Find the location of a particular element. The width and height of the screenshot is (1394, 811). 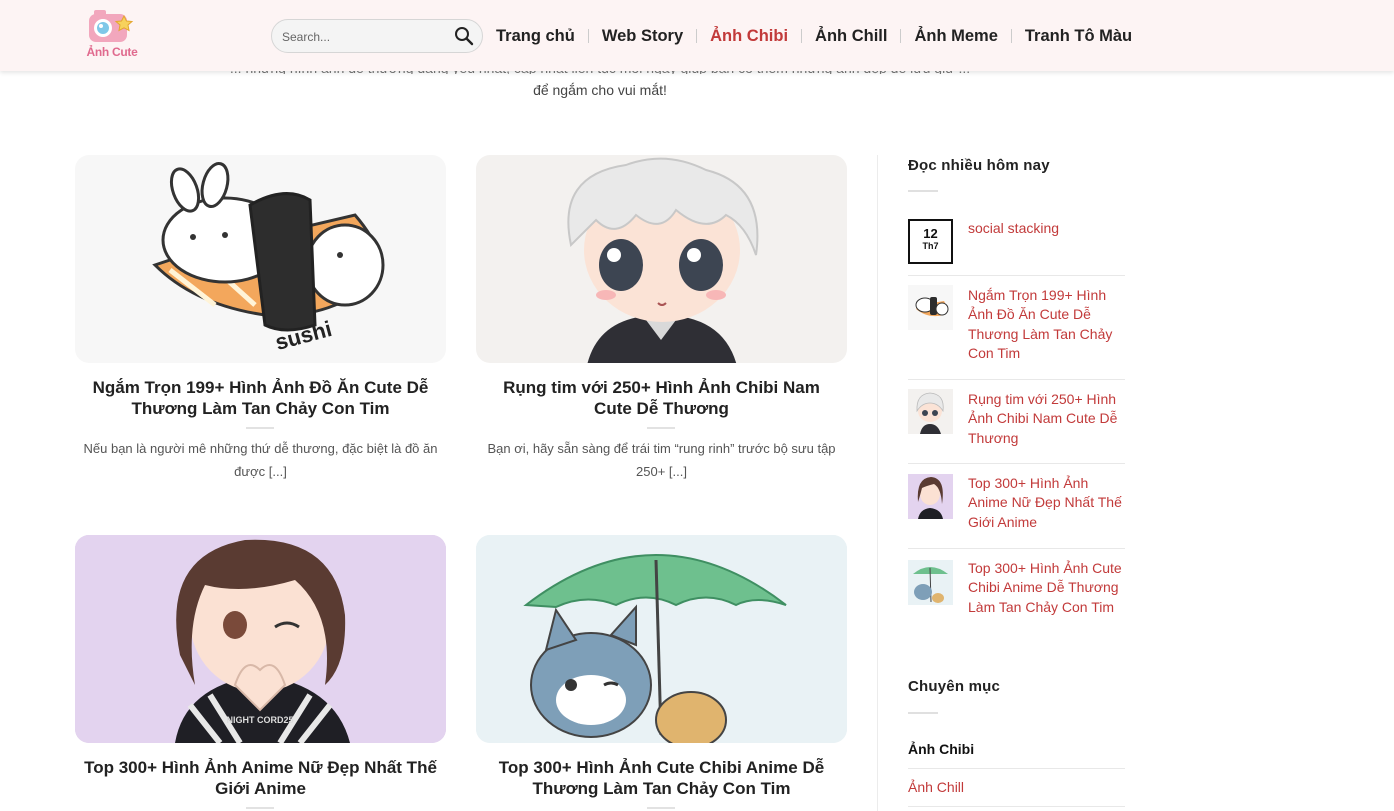

sidebar-divider is located at coordinates (877, 483).